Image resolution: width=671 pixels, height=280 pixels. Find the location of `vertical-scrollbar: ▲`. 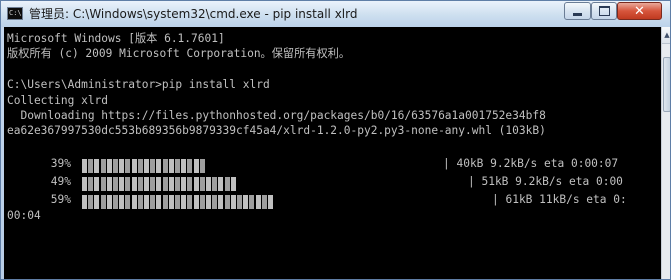

vertical-scrollbar: ▲ is located at coordinates (665, 153).